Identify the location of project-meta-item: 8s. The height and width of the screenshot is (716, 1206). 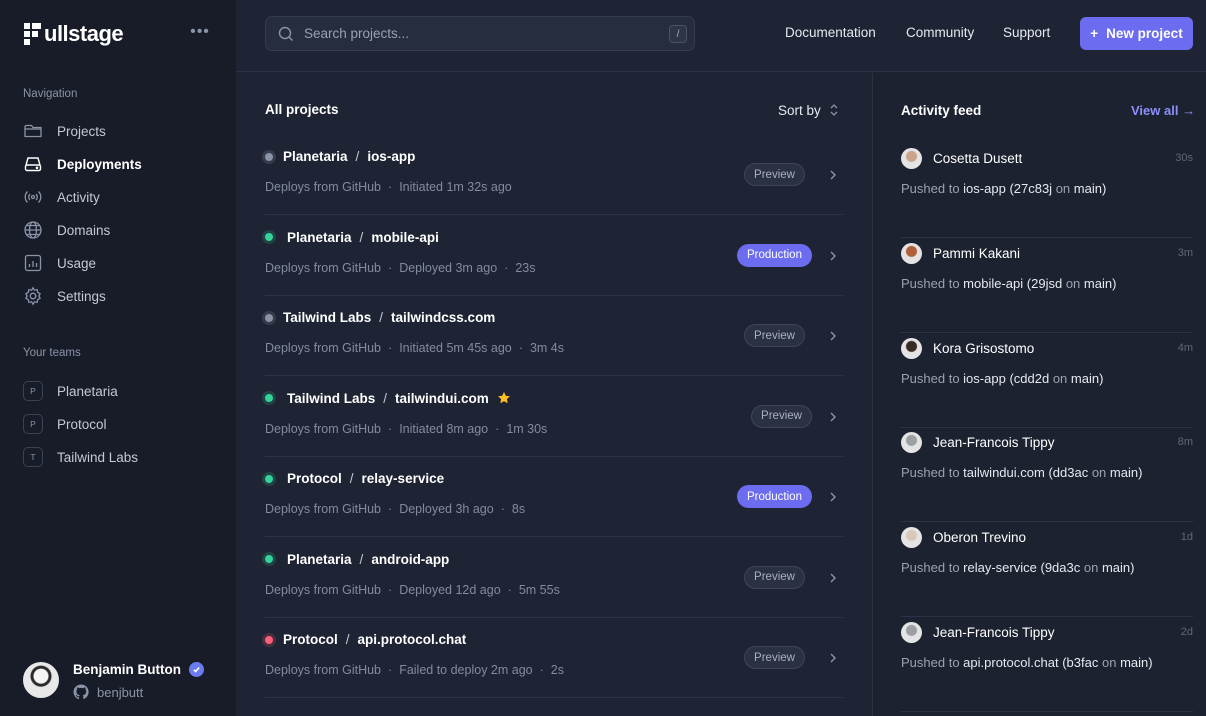
(518, 509).